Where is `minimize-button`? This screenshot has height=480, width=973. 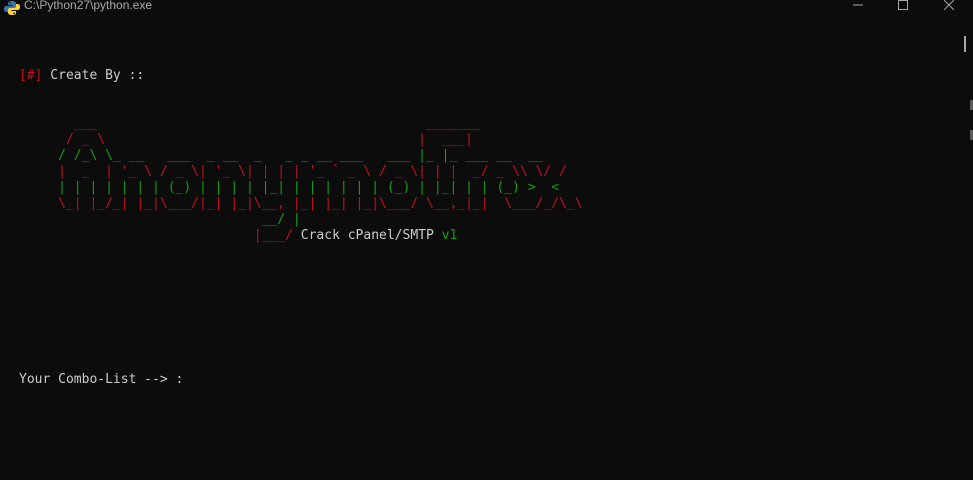 minimize-button is located at coordinates (858, 10).